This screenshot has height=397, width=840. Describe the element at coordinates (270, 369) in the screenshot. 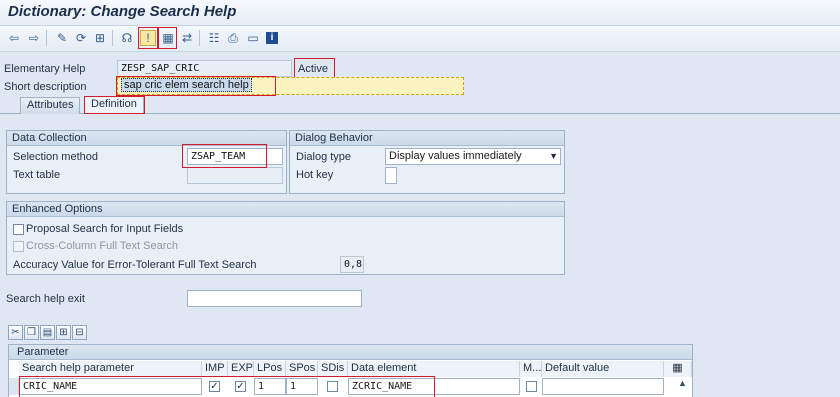

I see `column-header: LPos` at that location.